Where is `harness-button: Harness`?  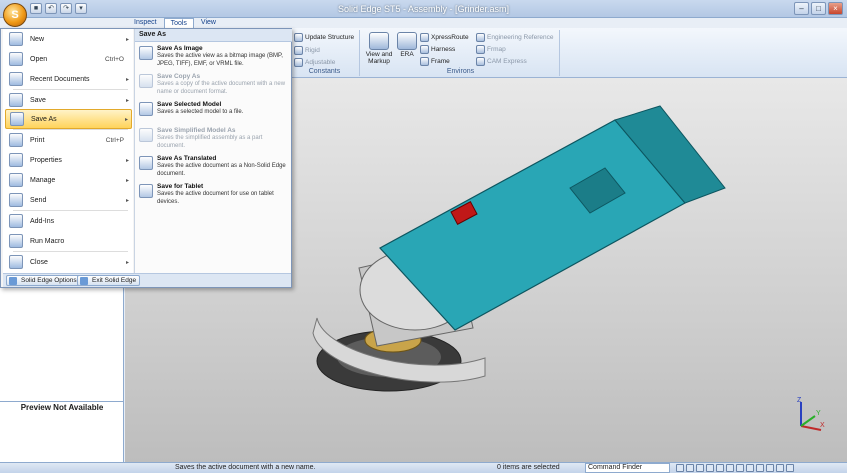
harness-button: Harness is located at coordinates (437, 49).